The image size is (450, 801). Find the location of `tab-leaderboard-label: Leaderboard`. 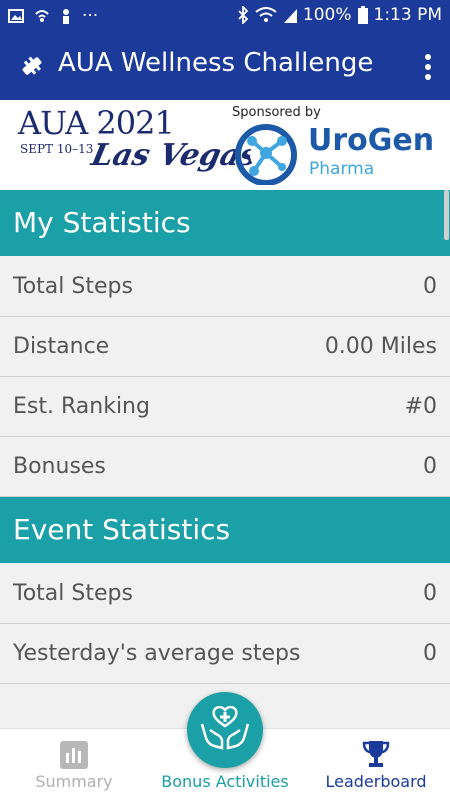

tab-leaderboard-label: Leaderboard is located at coordinates (376, 781).